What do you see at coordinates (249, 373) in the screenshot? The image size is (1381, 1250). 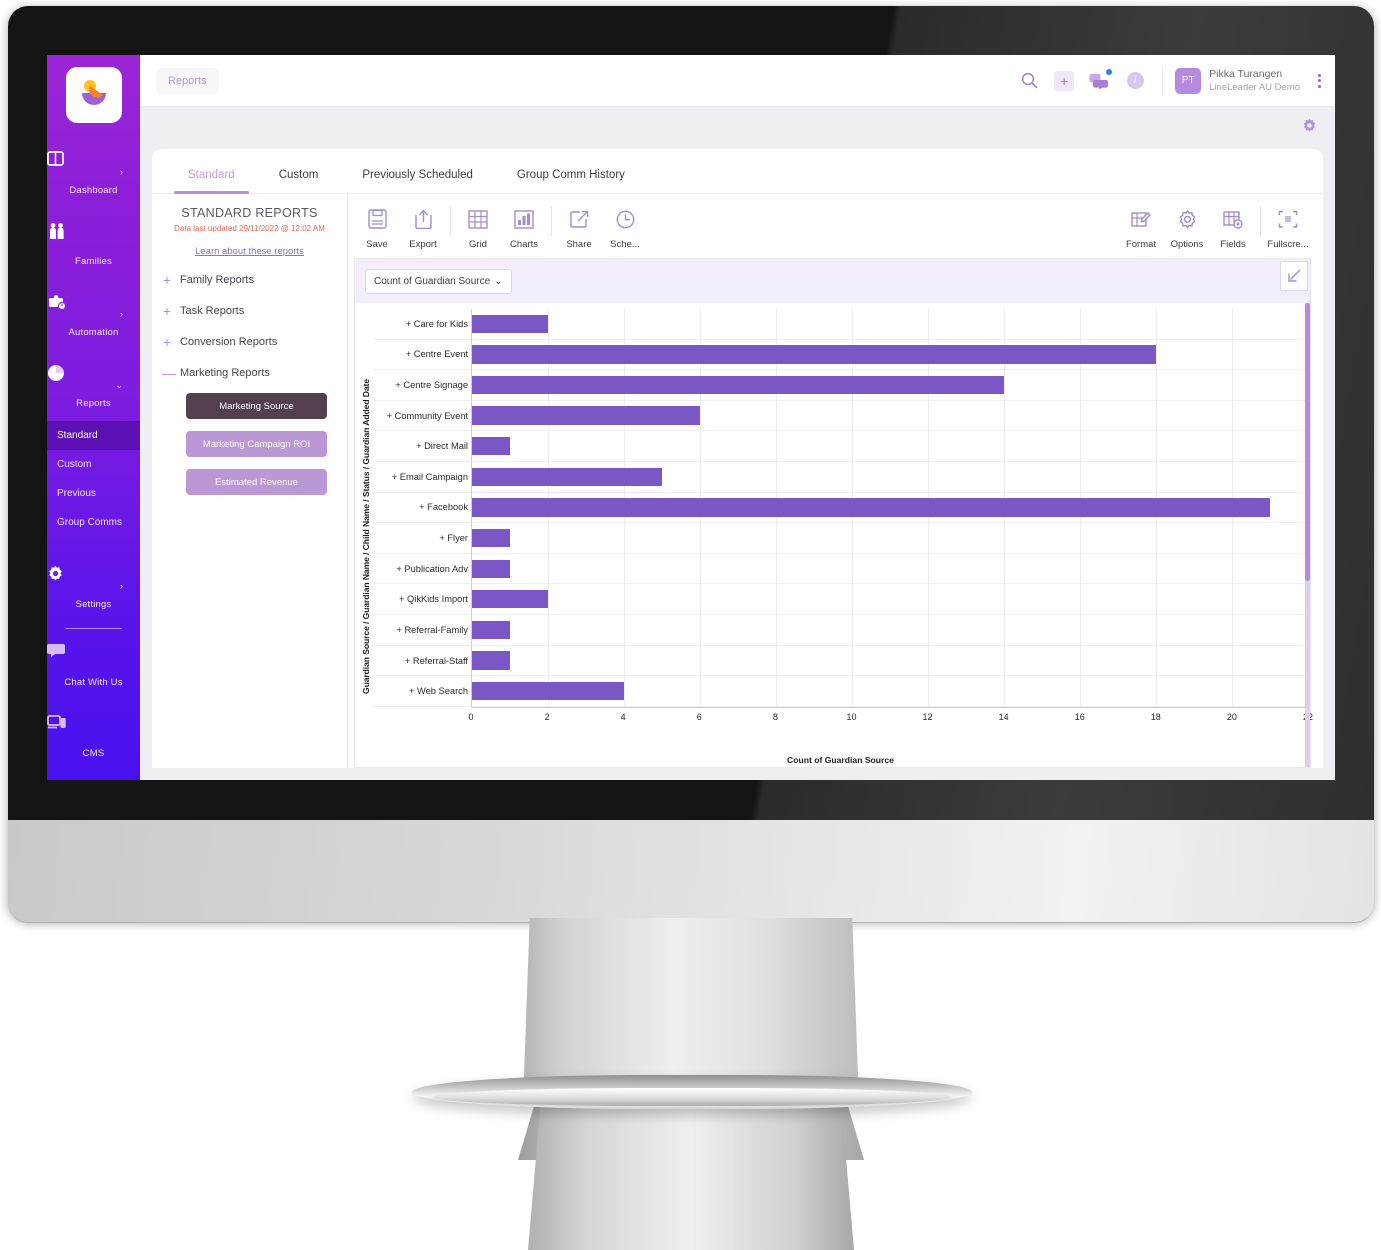 I see `report-group-marketing: — Marketing Reports` at bounding box center [249, 373].